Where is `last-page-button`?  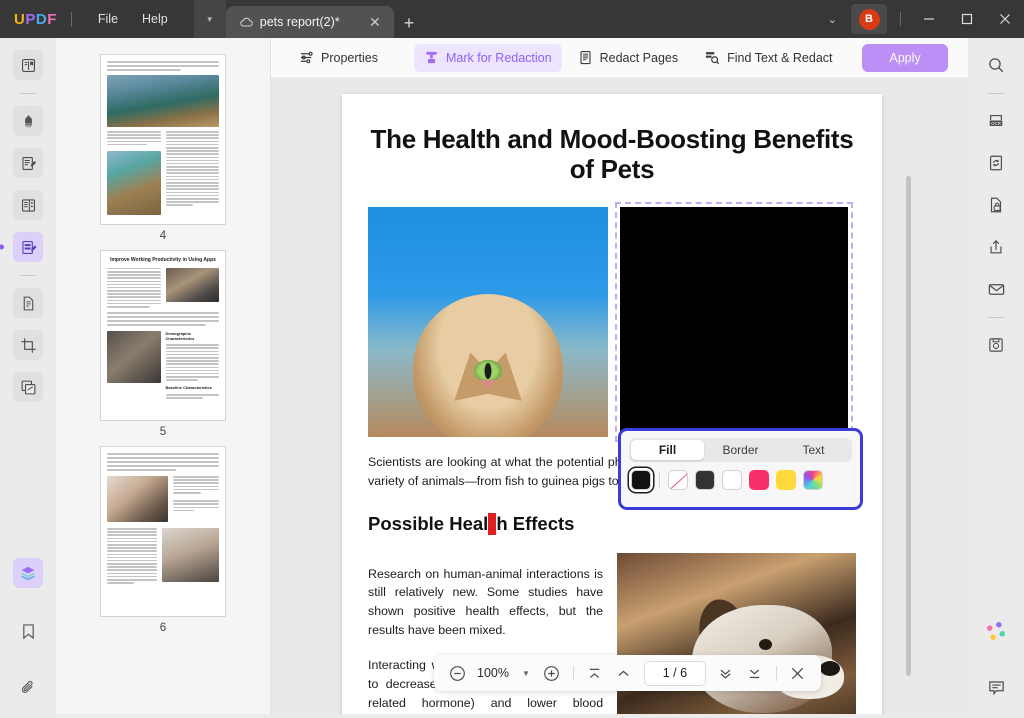
last-page-button is located at coordinates (755, 673).